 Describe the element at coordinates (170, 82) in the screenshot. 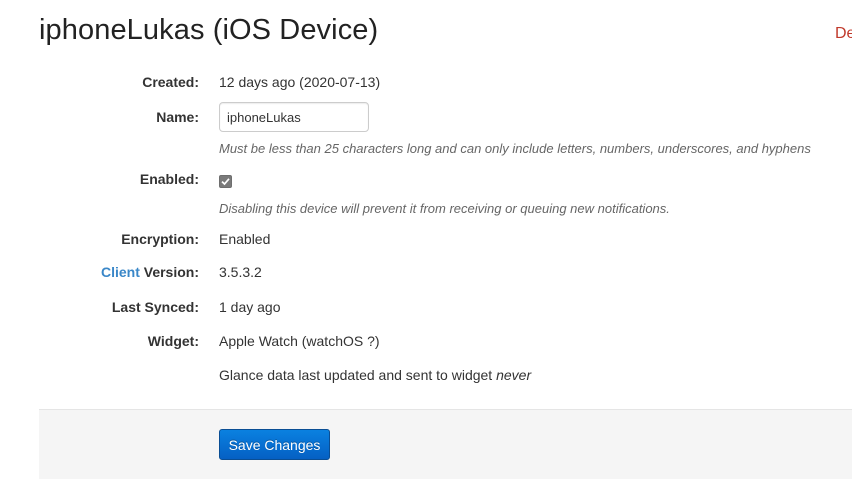

I see `created-label: Created:` at that location.